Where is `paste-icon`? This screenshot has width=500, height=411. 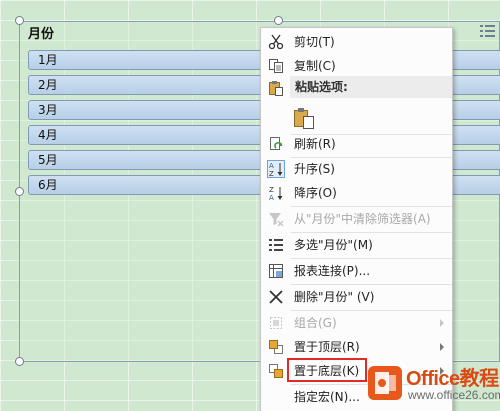 paste-icon is located at coordinates (276, 88).